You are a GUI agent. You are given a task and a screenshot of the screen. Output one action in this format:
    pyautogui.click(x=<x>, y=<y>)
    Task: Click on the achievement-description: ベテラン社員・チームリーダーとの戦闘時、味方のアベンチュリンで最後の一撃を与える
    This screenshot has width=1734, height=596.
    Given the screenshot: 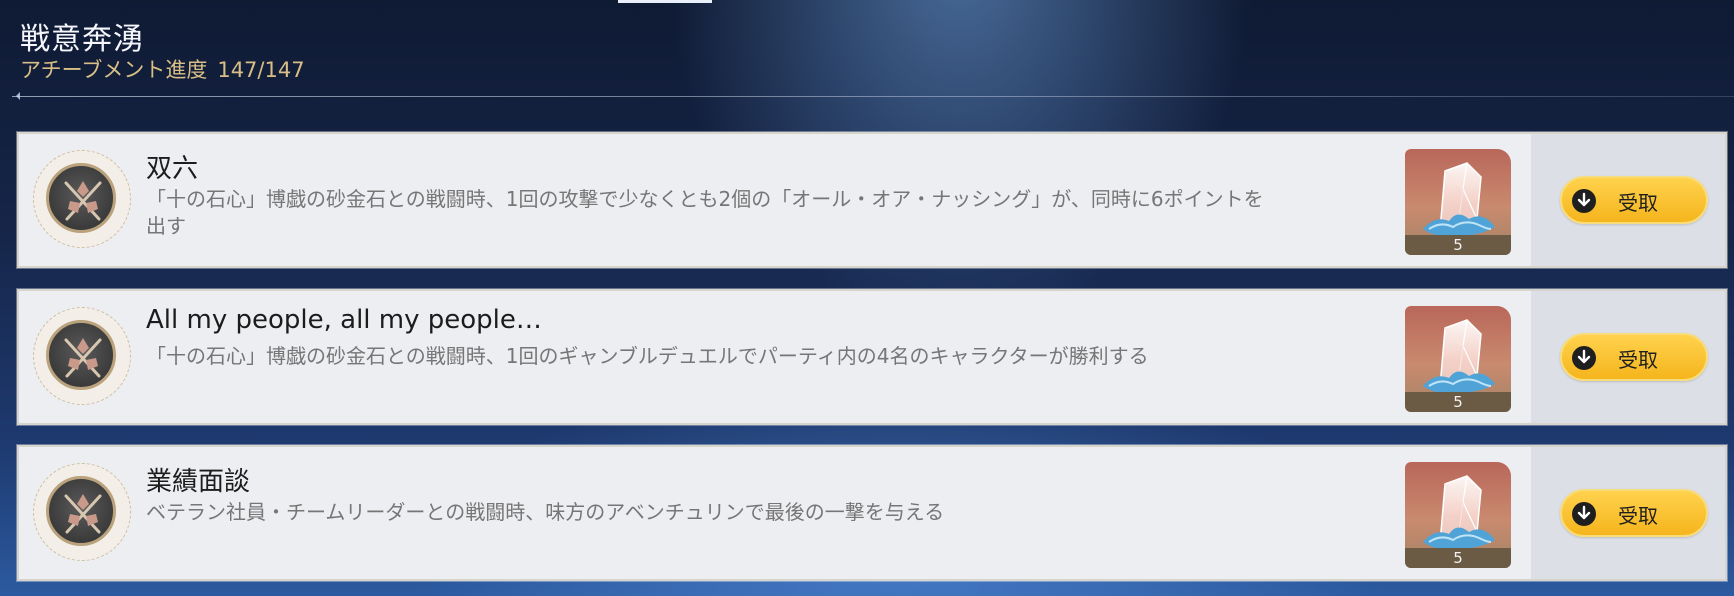 What is the action you would take?
    pyautogui.click(x=545, y=512)
    